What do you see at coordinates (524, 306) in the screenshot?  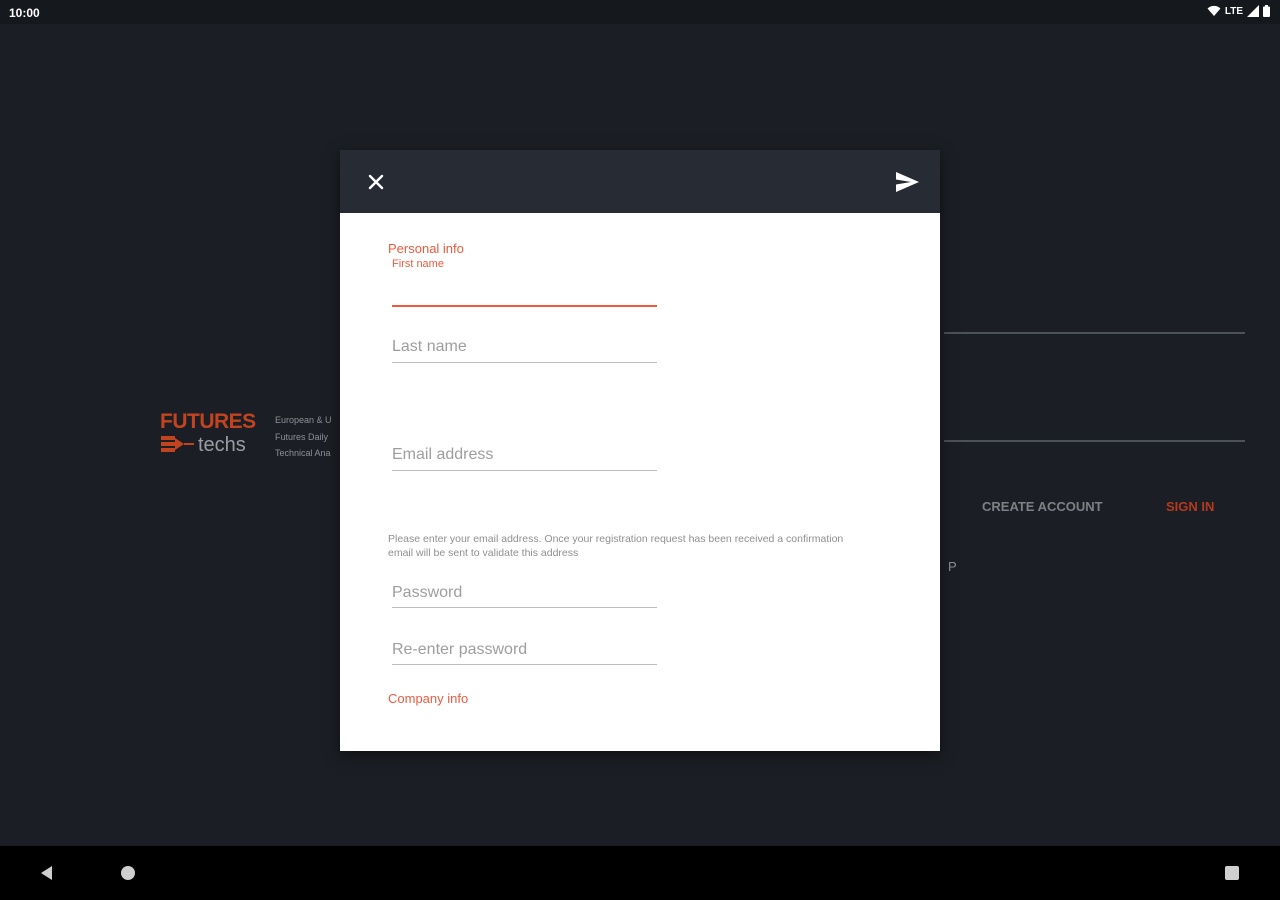 I see `first-name-underline` at bounding box center [524, 306].